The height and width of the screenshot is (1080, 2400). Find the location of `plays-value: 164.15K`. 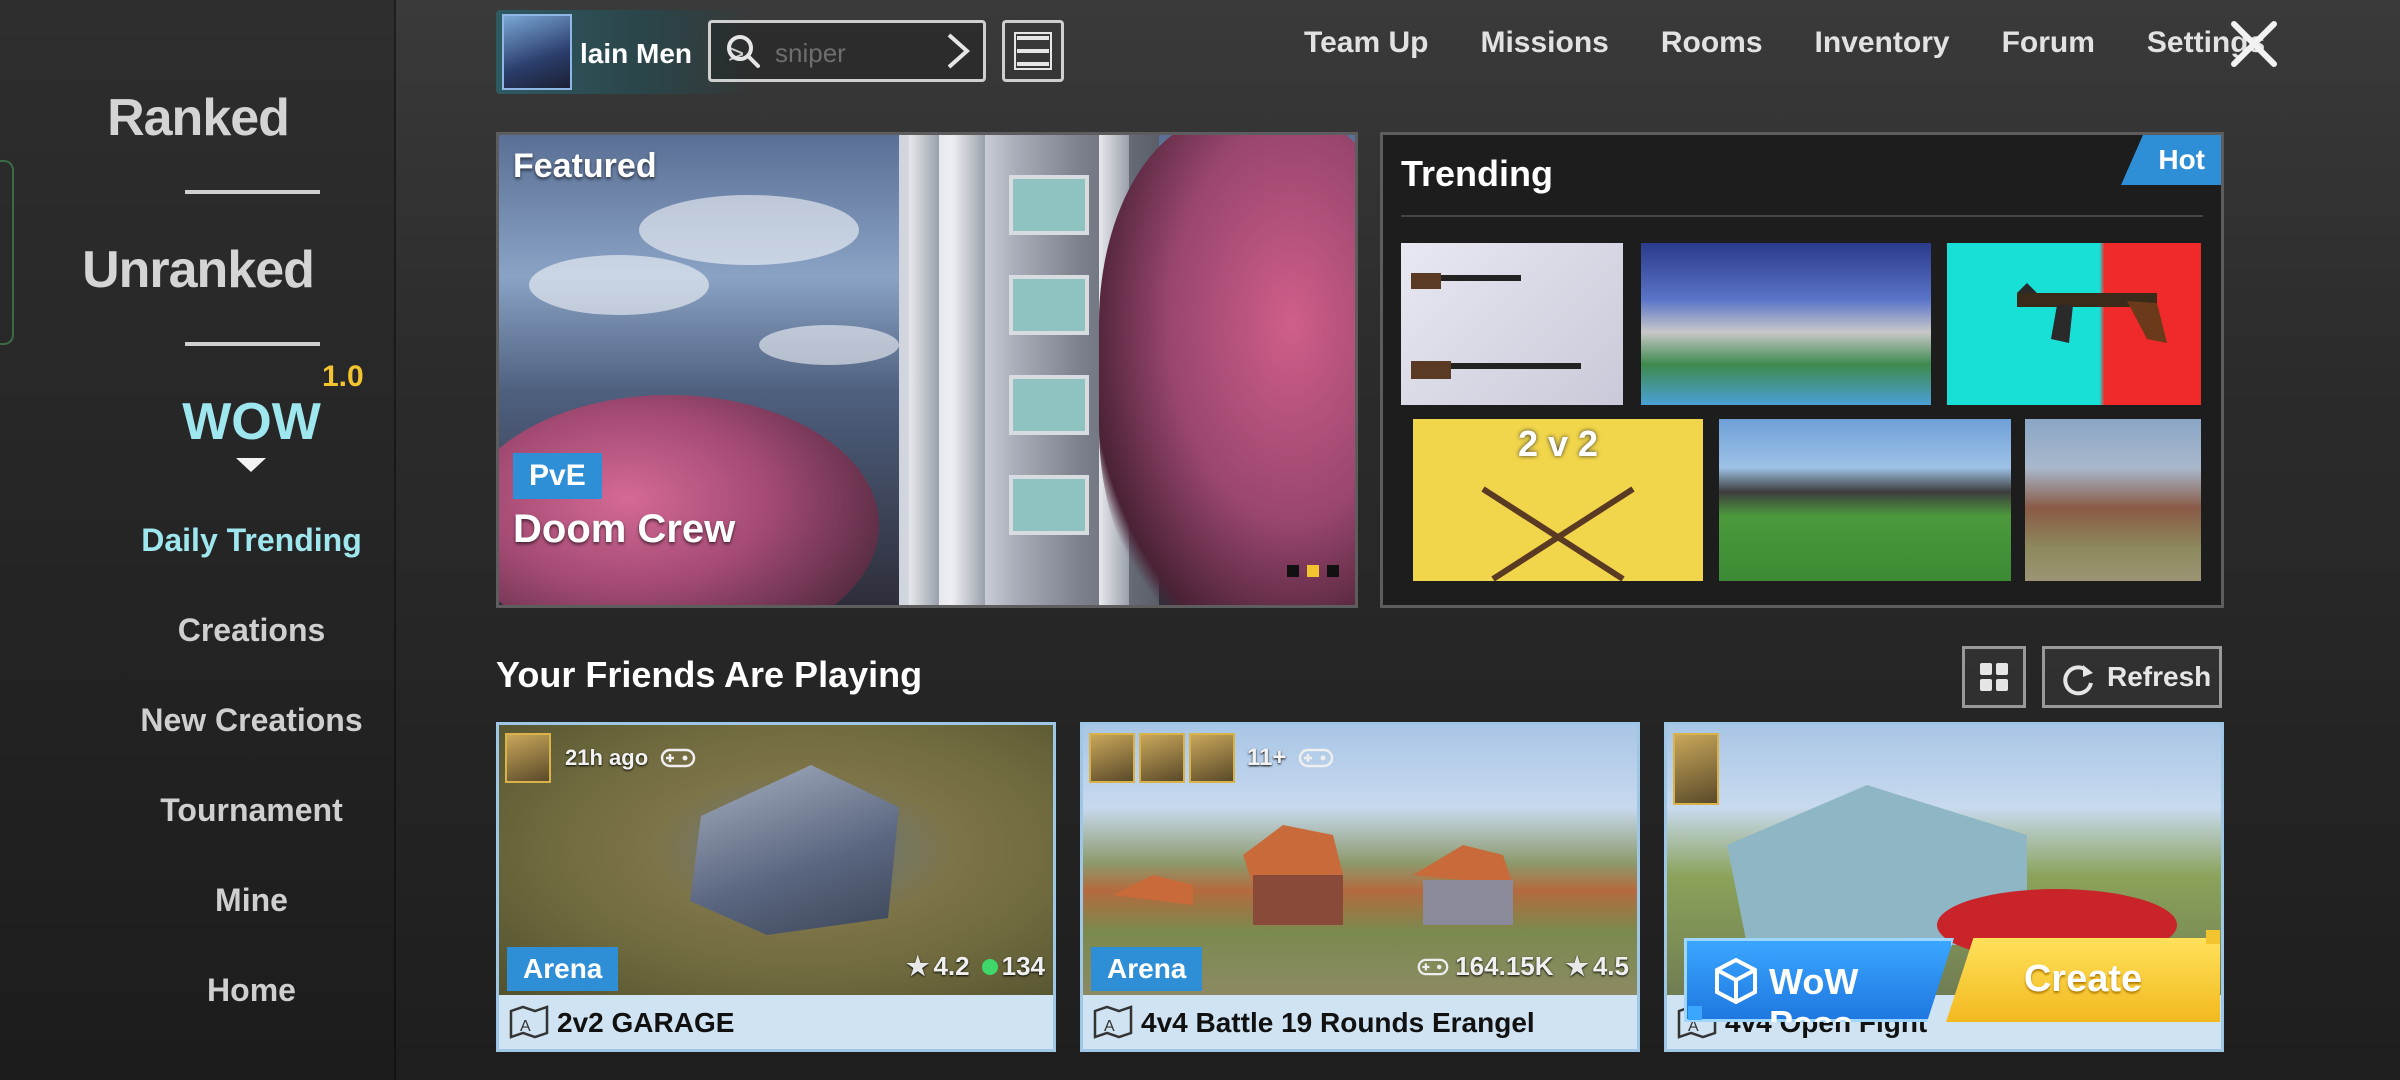

plays-value: 164.15K is located at coordinates (1504, 966).